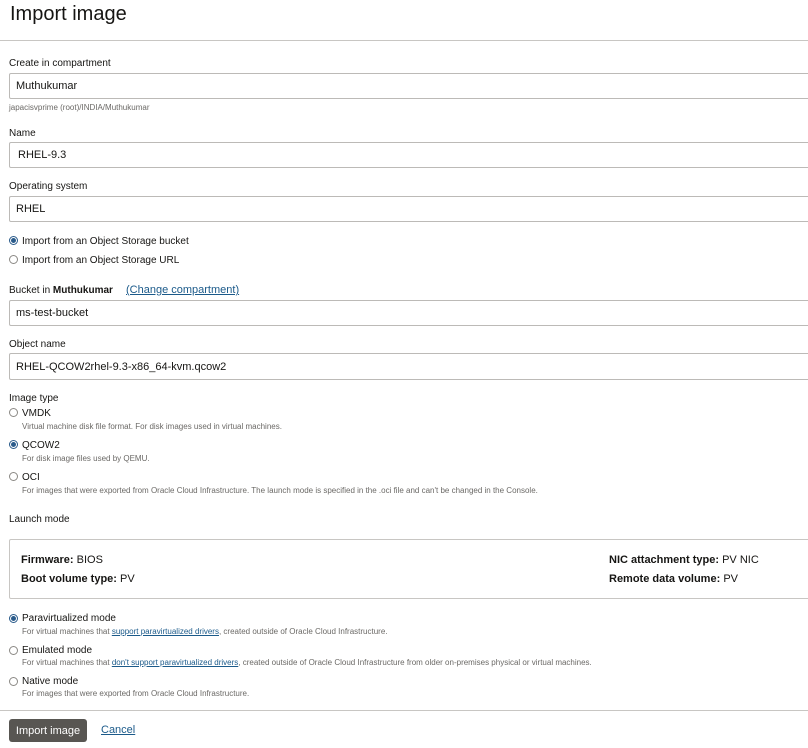  I want to click on emulated-desc-pre: For virtual machines that, so click(67, 662).